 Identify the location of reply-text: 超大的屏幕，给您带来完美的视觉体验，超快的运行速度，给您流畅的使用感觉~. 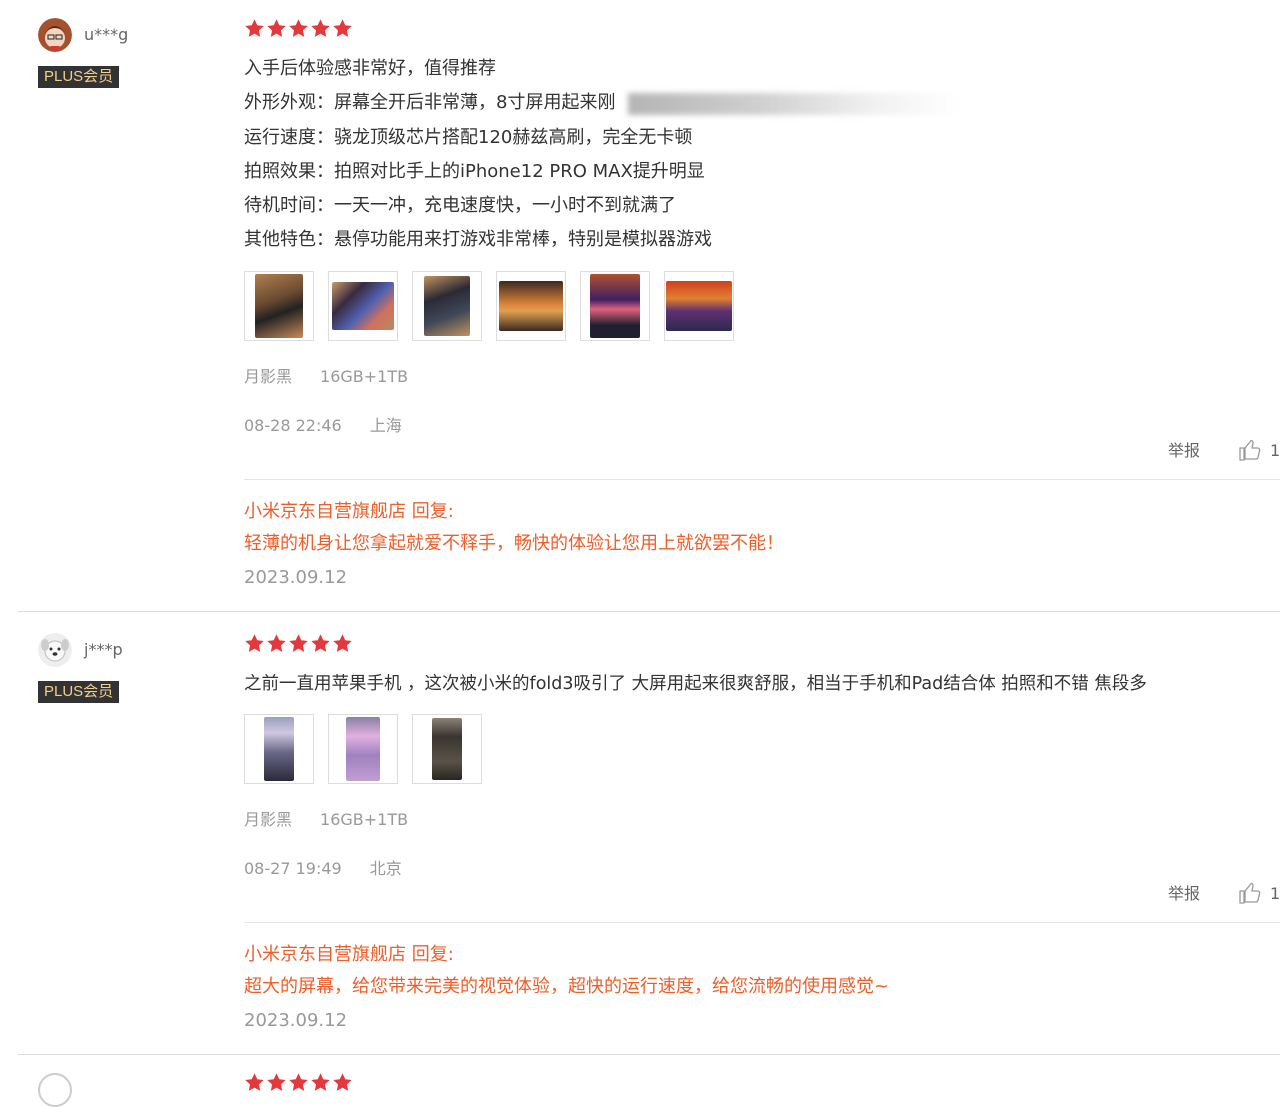
(567, 986).